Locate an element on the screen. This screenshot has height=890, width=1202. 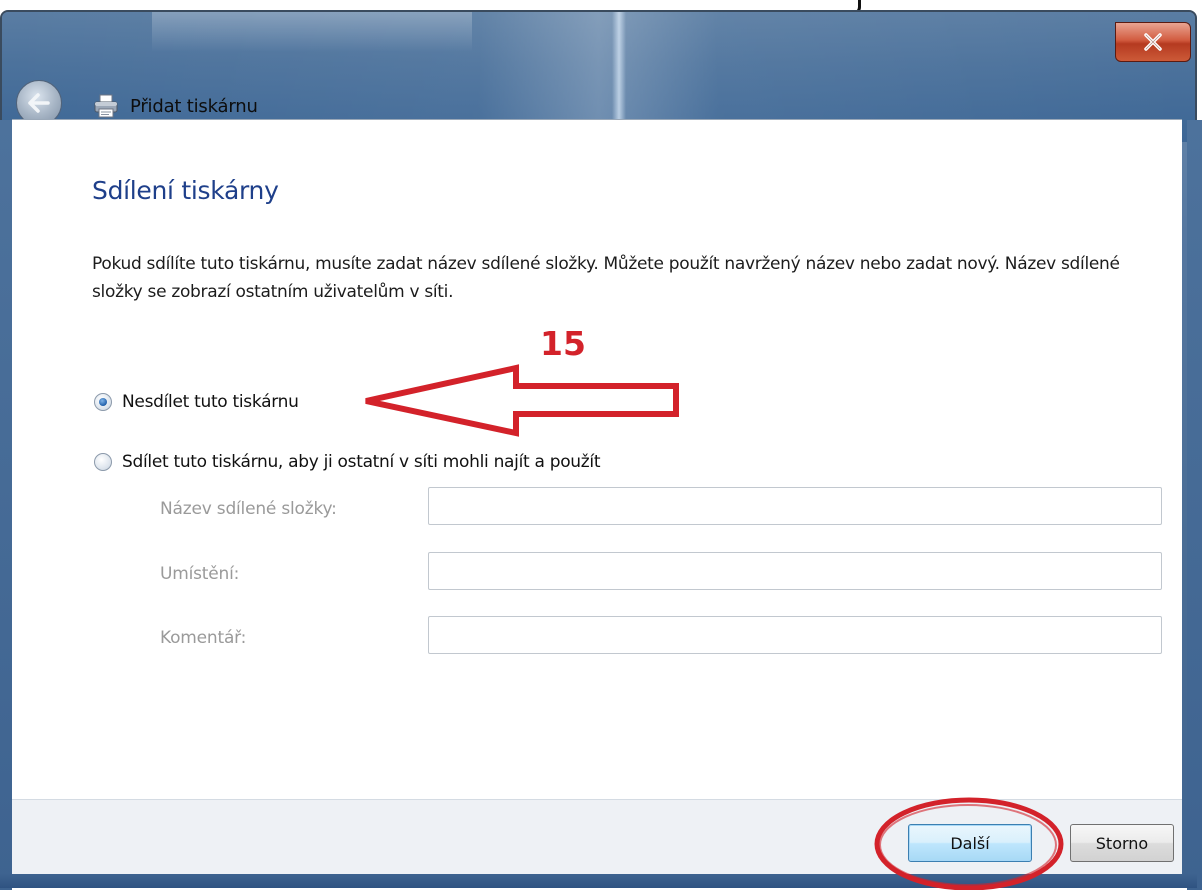
wizard-footer: Další Storno is located at coordinates (597, 836).